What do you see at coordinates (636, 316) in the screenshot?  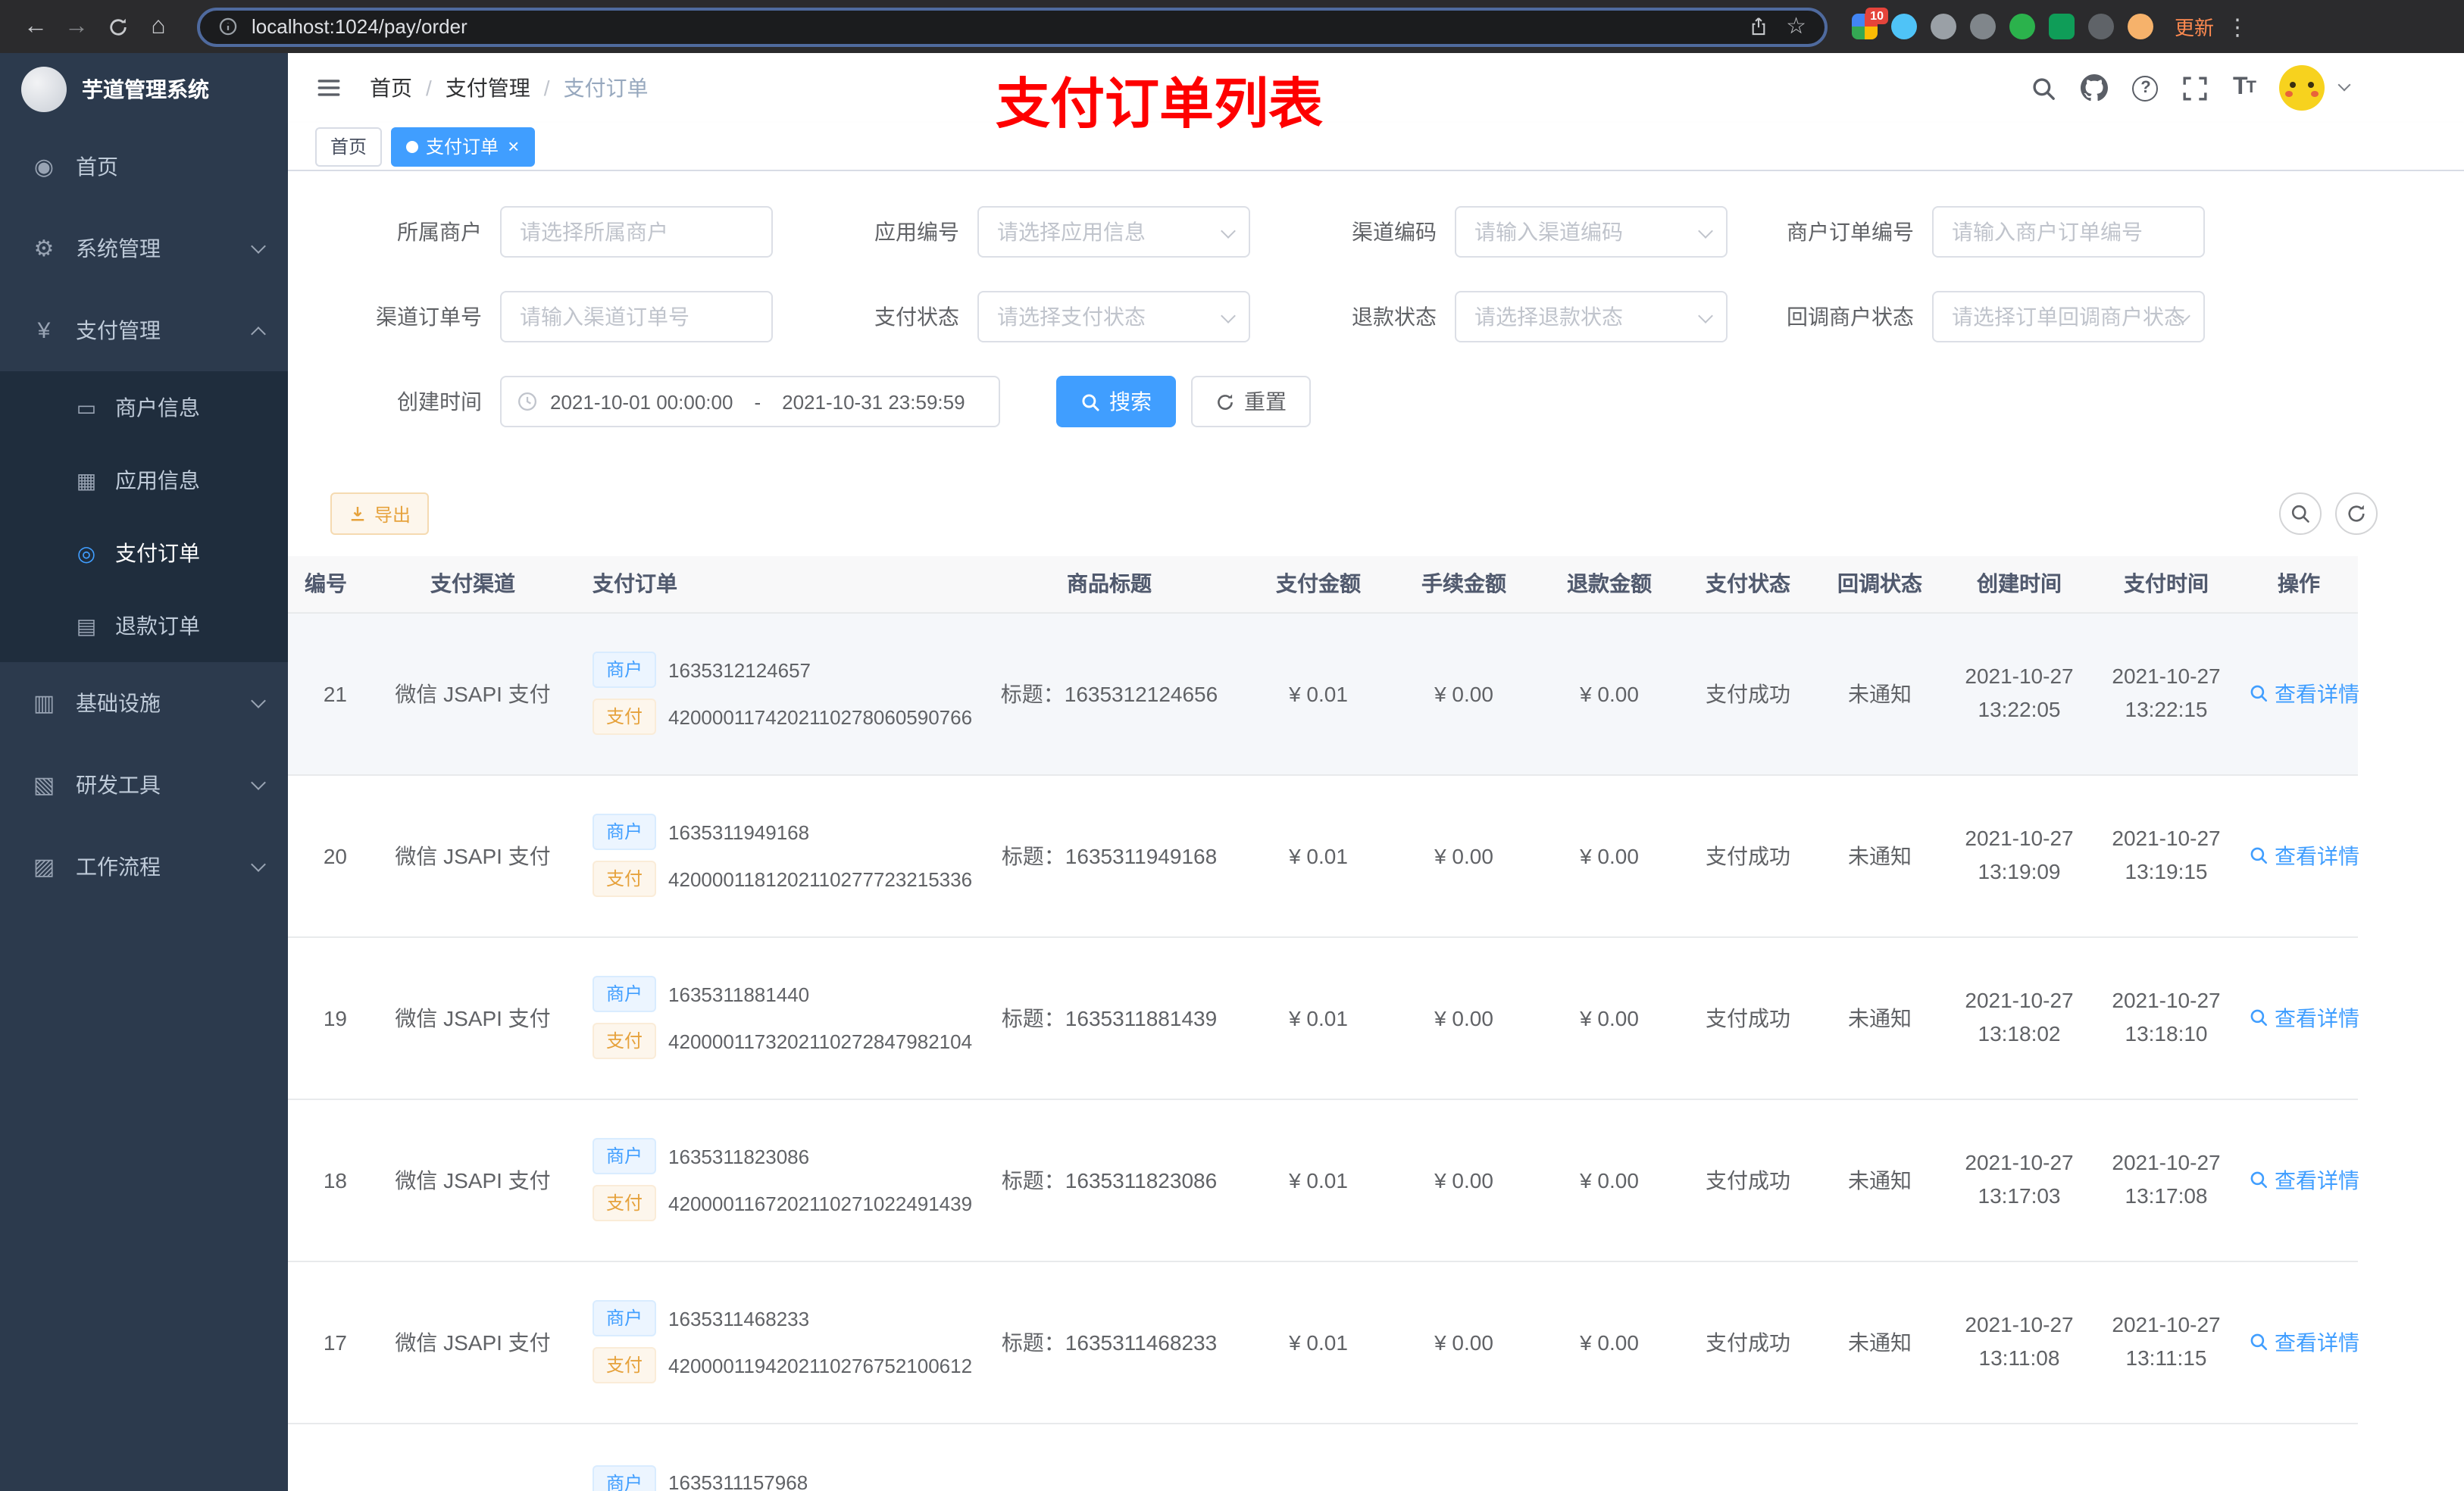 I see `channel-order-no-input` at bounding box center [636, 316].